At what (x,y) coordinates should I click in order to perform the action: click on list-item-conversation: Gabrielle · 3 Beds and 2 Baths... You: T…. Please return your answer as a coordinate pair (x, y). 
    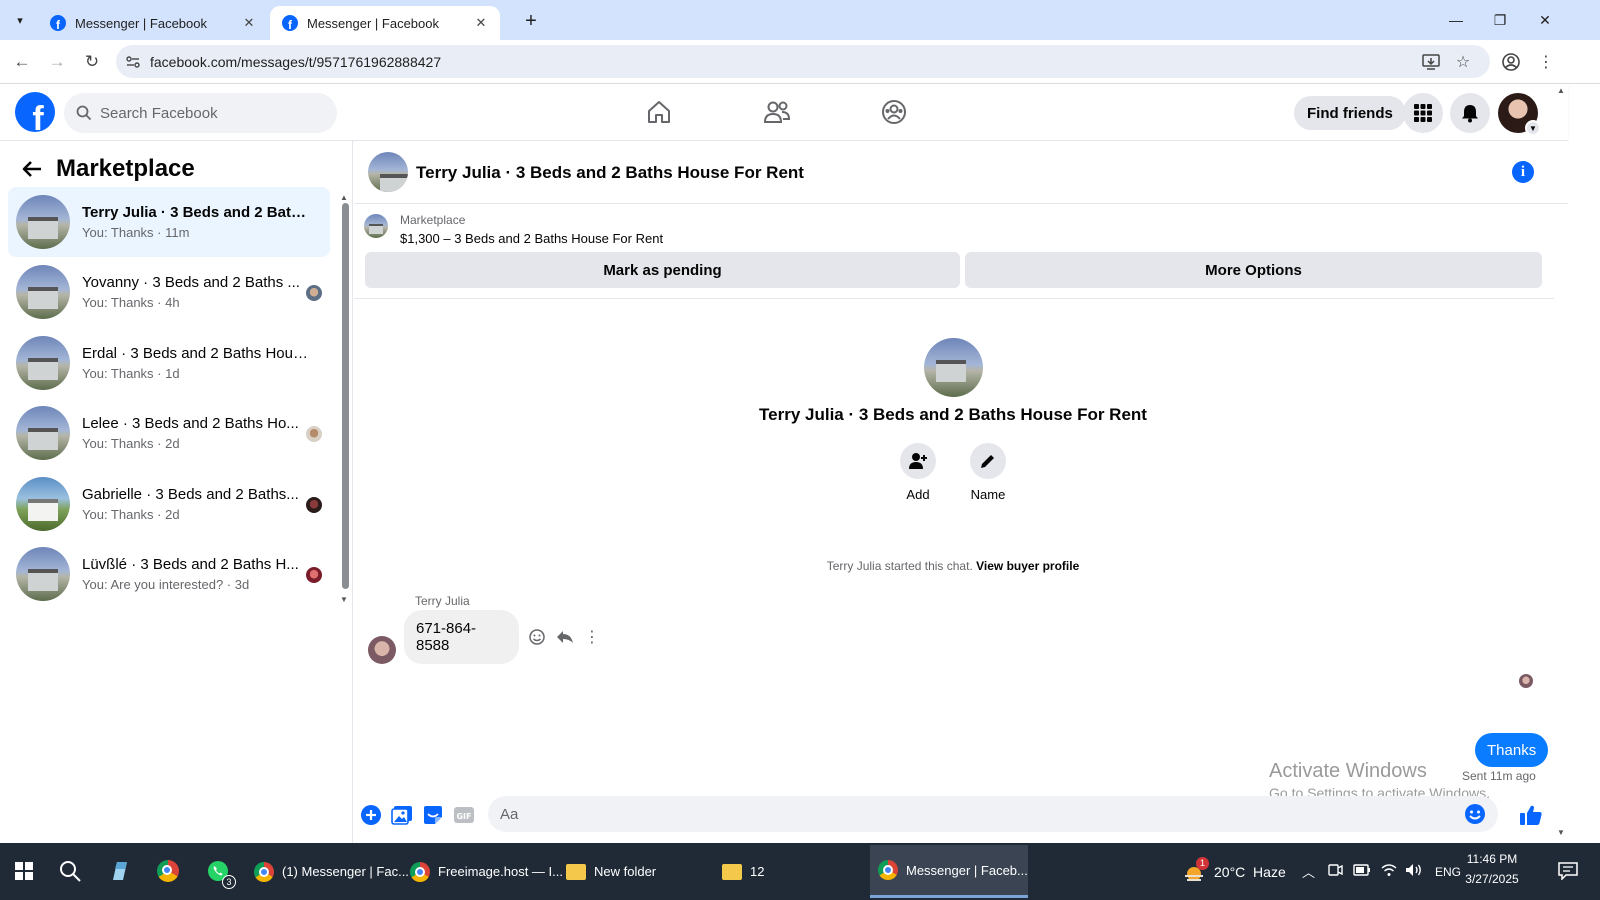
    Looking at the image, I should click on (169, 504).